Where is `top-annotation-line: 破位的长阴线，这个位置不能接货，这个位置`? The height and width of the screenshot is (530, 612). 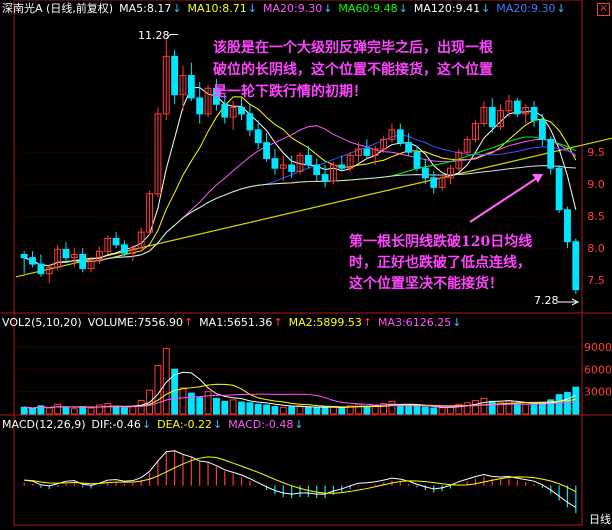 top-annotation-line: 破位的长阴线，这个位置不能接货，这个位置 is located at coordinates (353, 70).